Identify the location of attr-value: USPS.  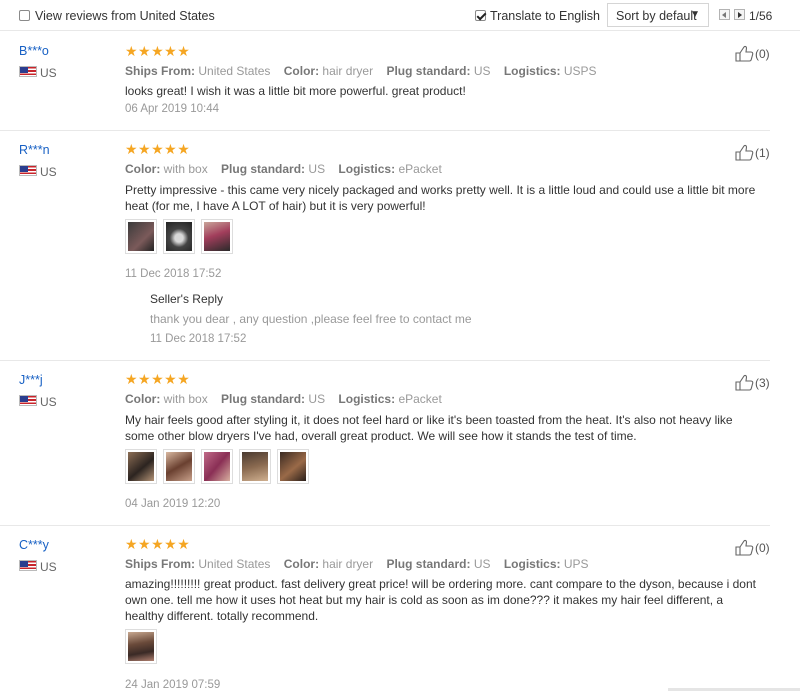
(580, 71).